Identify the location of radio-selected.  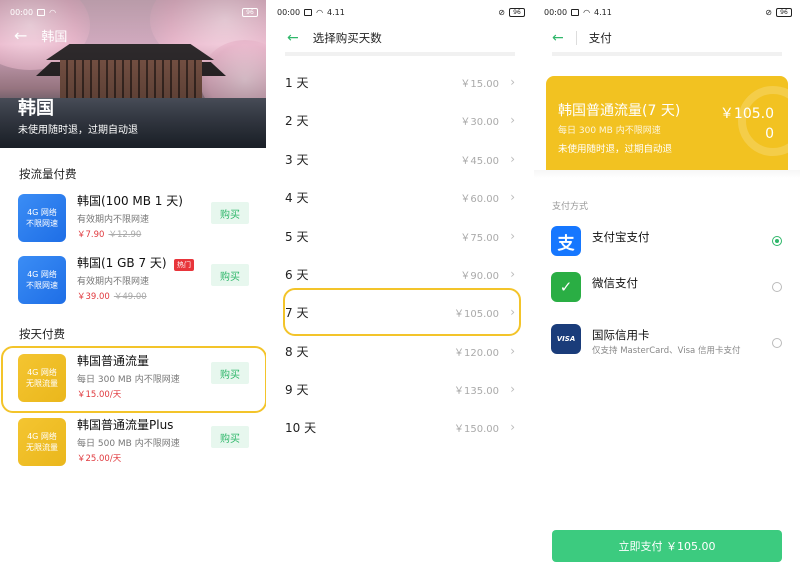
(777, 241).